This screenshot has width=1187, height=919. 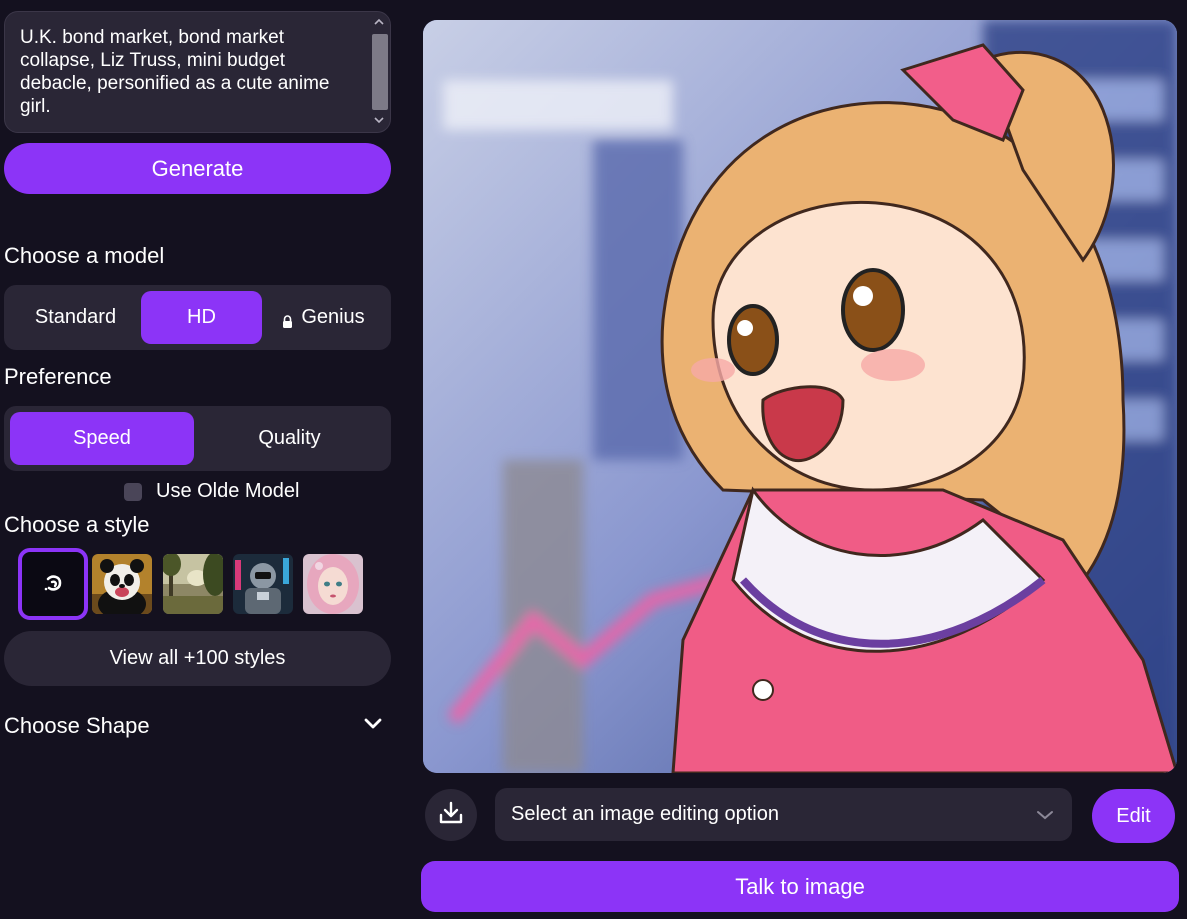 What do you see at coordinates (197, 168) in the screenshot?
I see `generate-button: Generate` at bounding box center [197, 168].